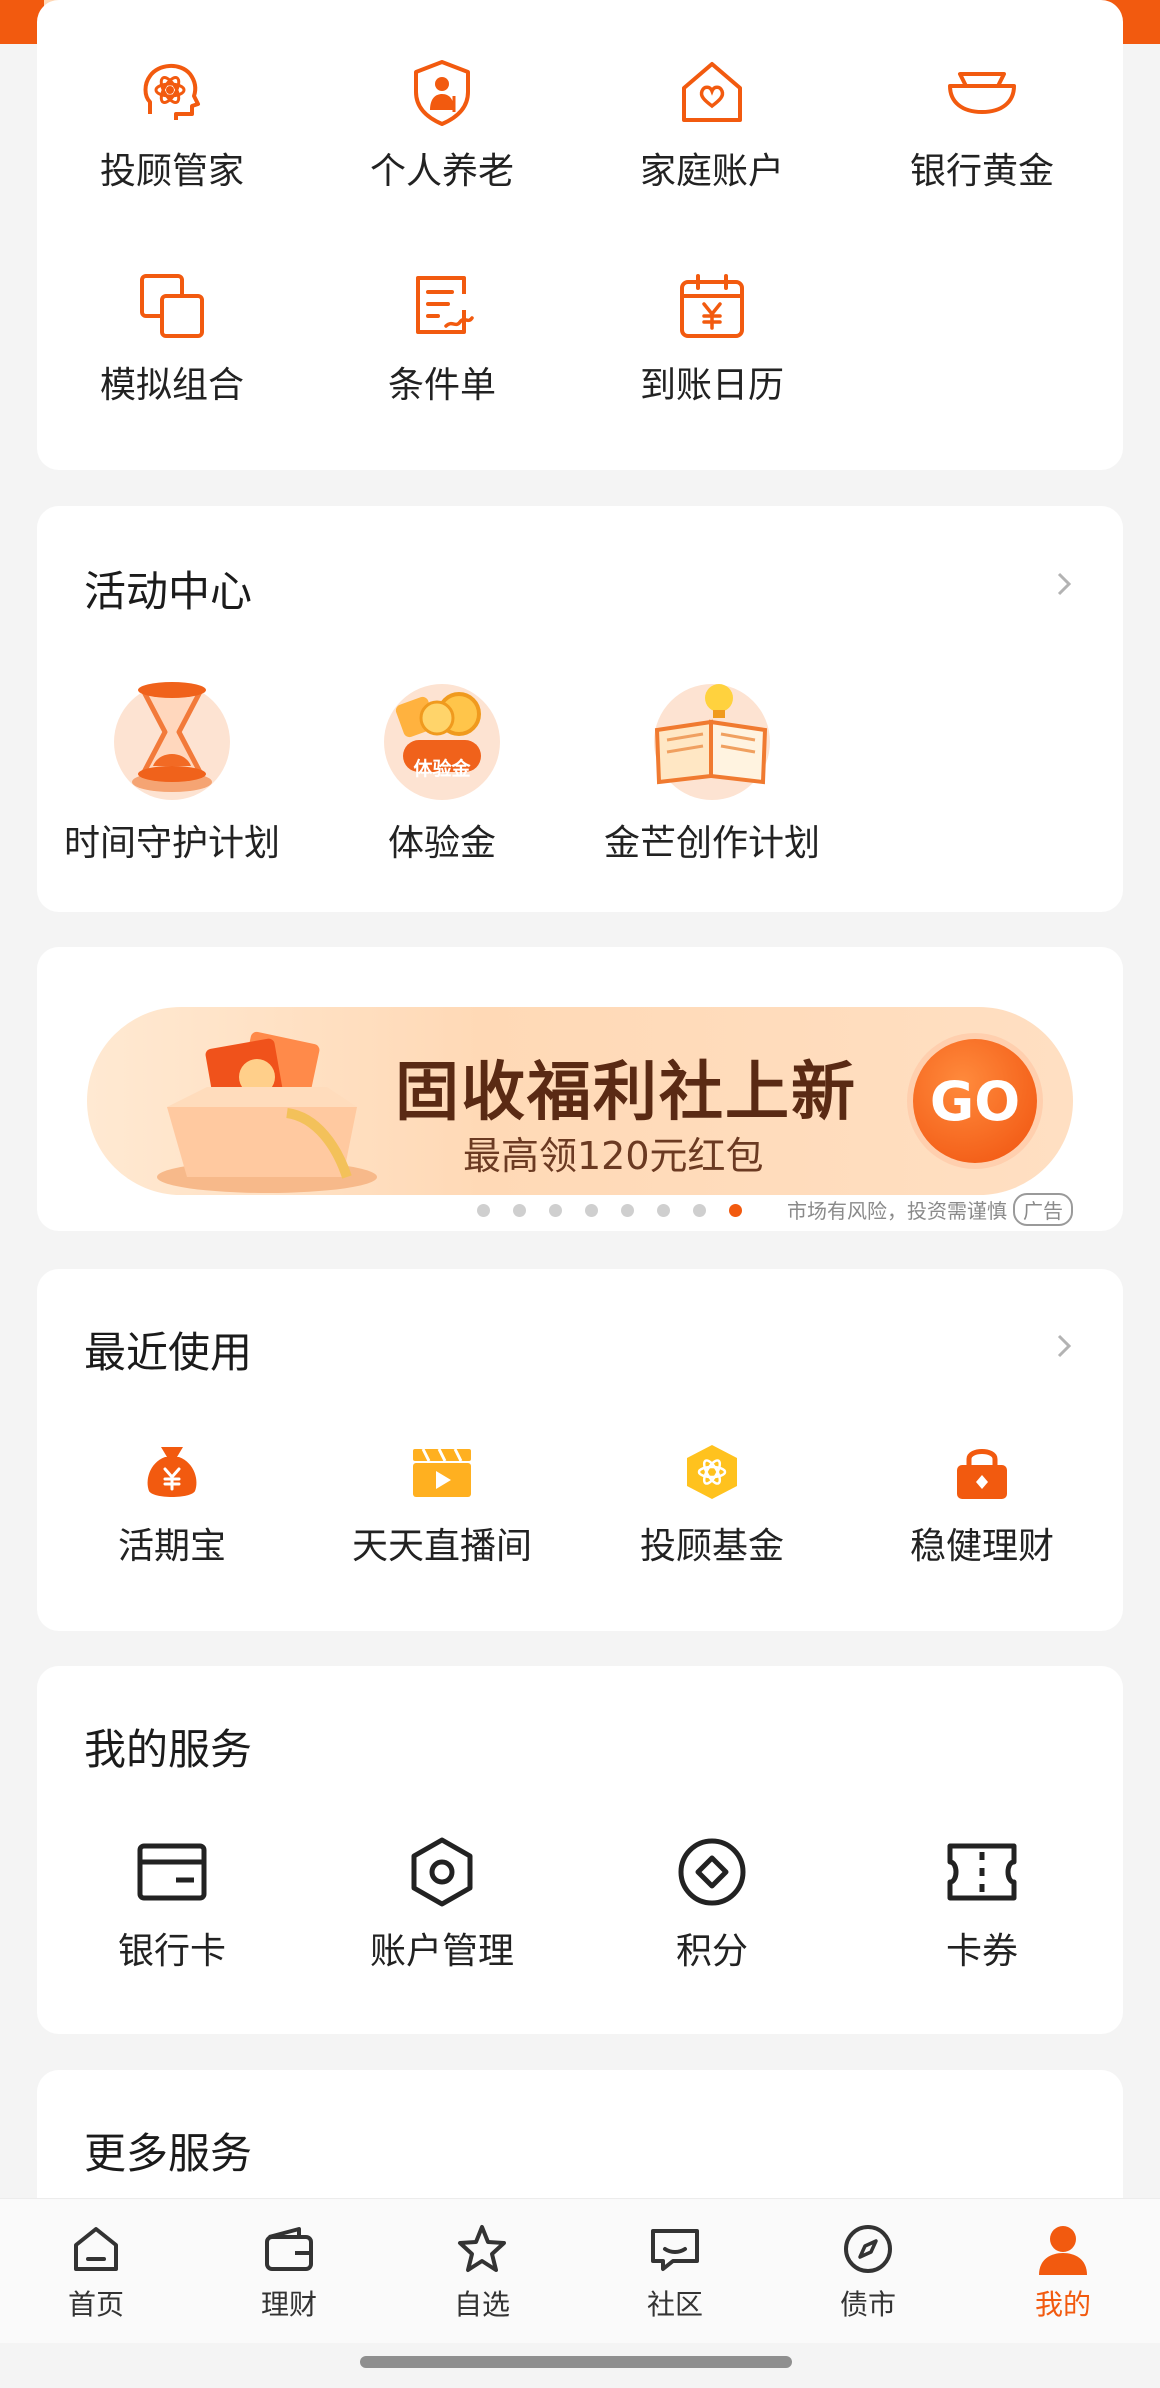 The width and height of the screenshot is (1160, 2388). I want to click on section-title: 最近使用, so click(168, 1352).